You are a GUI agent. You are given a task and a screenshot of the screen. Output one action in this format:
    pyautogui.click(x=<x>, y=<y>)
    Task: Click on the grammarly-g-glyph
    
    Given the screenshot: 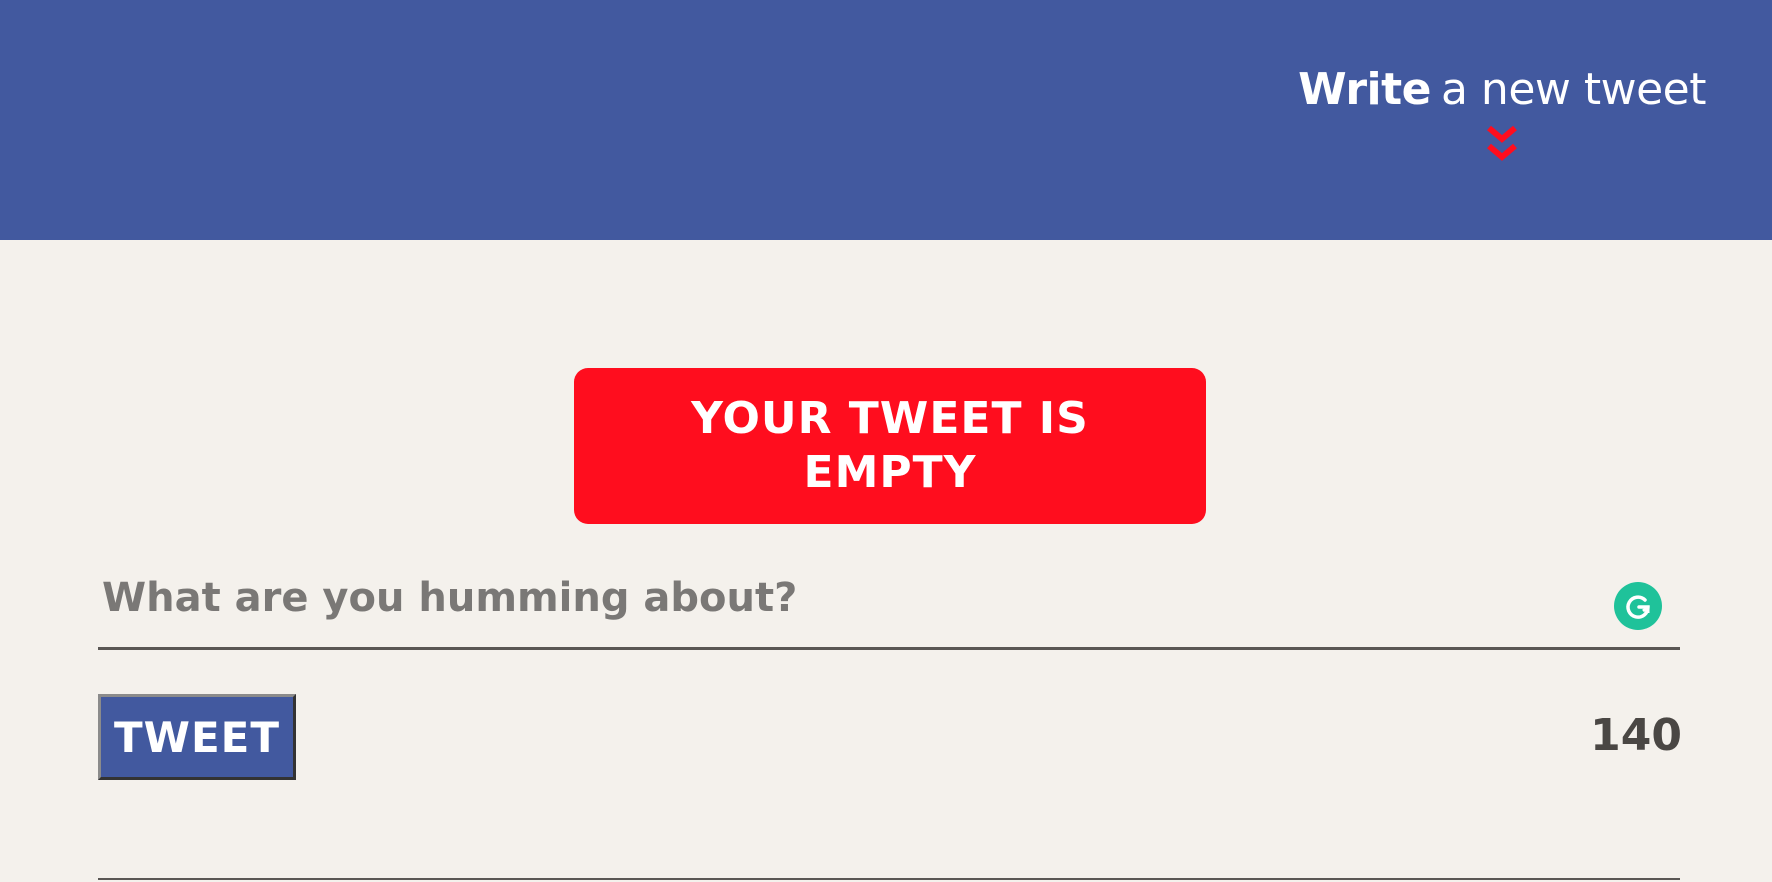 What is the action you would take?
    pyautogui.click(x=1638, y=607)
    